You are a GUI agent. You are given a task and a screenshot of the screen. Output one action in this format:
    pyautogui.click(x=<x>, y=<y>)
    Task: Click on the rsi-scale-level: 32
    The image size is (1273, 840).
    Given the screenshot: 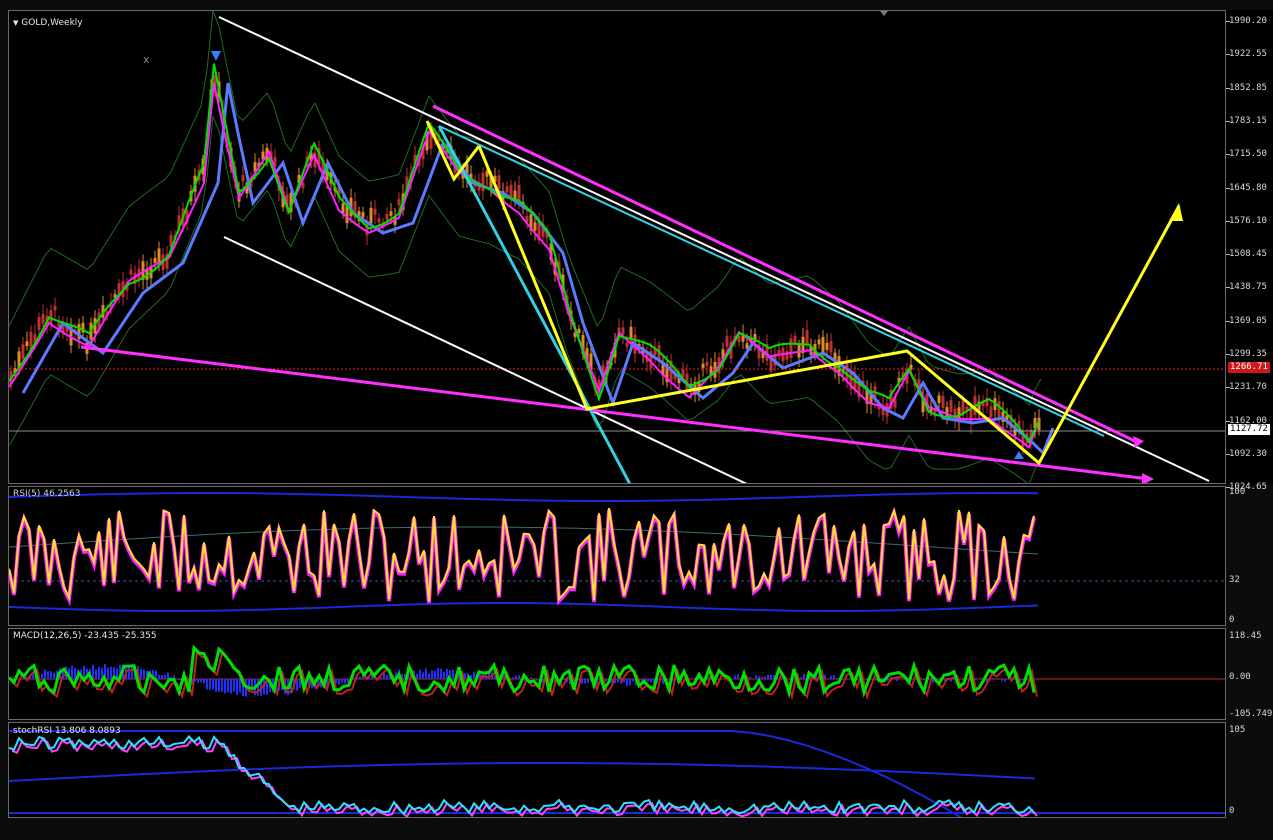 What is the action you would take?
    pyautogui.click(x=1234, y=580)
    